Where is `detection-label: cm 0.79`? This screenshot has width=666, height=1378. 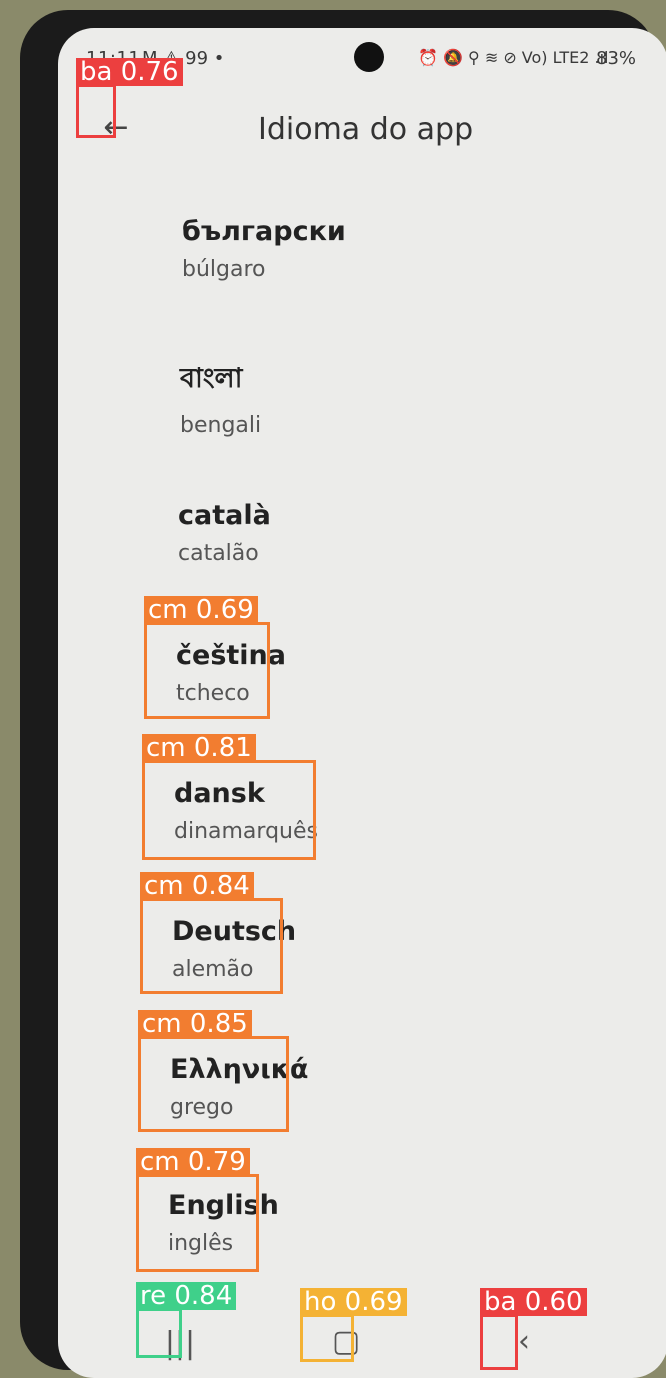
detection-label: cm 0.79 is located at coordinates (193, 1162).